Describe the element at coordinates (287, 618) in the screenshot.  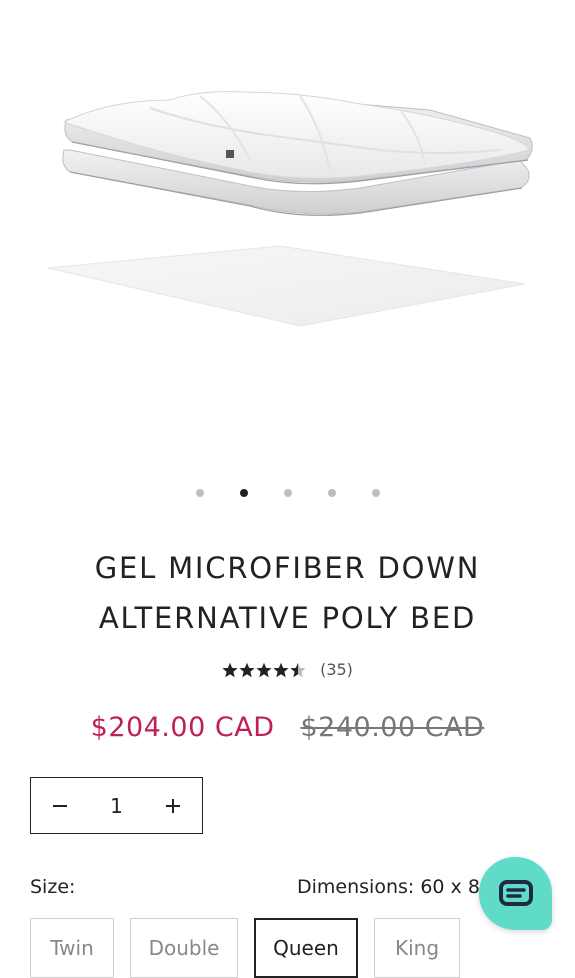
I see `product-title-line-2: ALTERNATIVE POLY BED` at that location.